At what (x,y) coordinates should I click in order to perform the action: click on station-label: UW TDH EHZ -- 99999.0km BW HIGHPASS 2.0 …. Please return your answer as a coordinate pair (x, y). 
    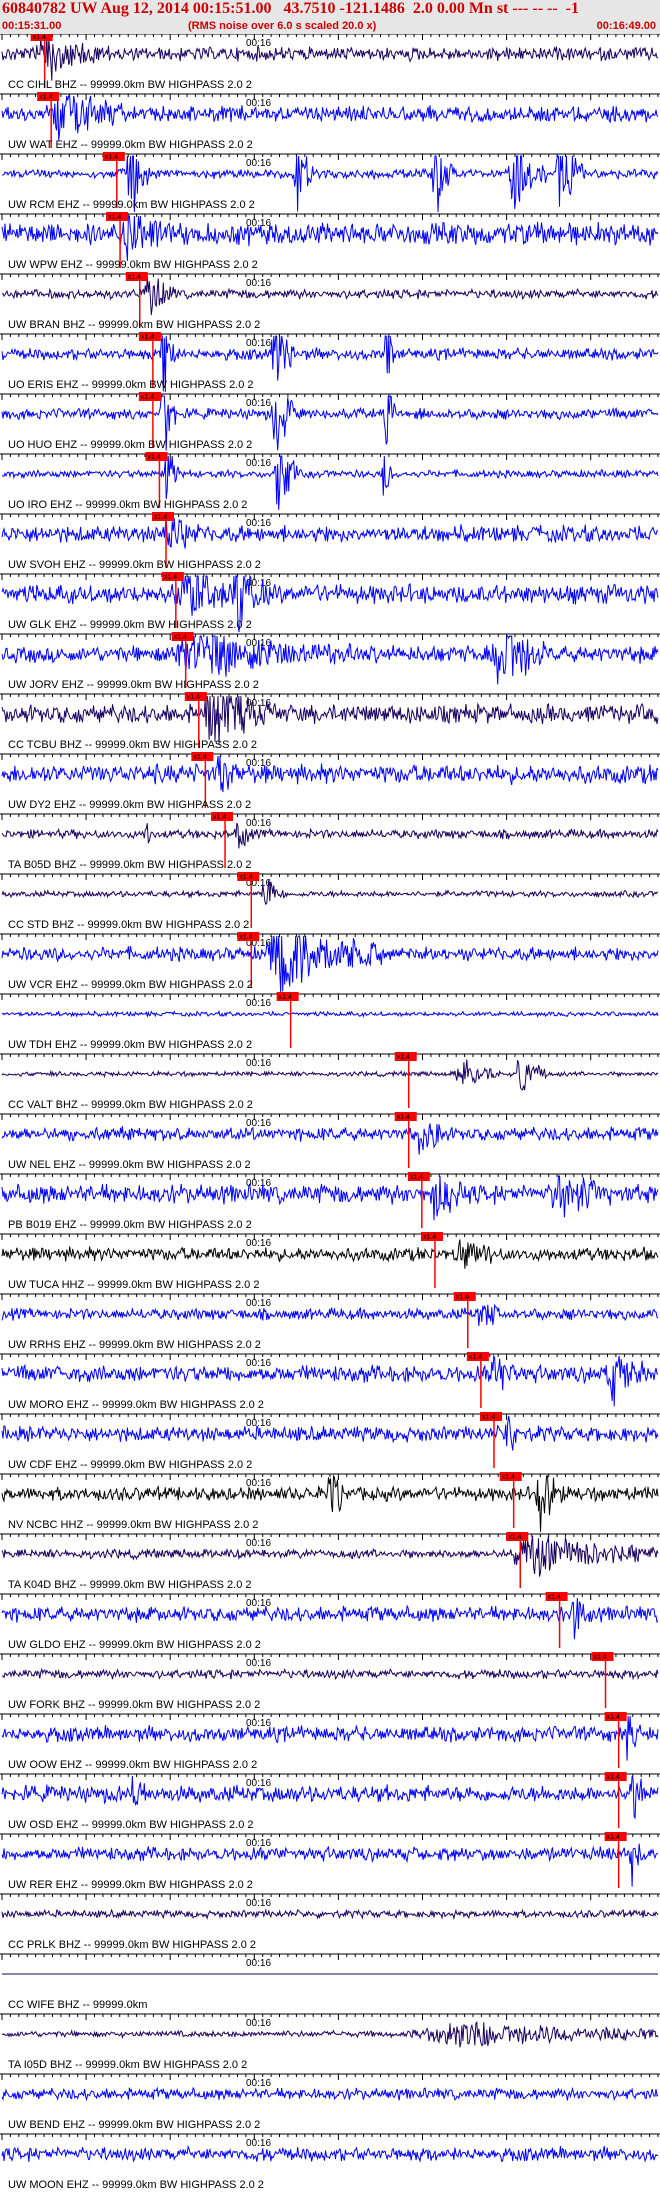
    Looking at the image, I should click on (130, 1045).